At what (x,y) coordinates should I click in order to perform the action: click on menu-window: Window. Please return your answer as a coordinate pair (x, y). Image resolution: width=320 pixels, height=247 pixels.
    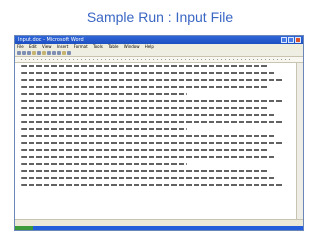
    Looking at the image, I should click on (132, 46).